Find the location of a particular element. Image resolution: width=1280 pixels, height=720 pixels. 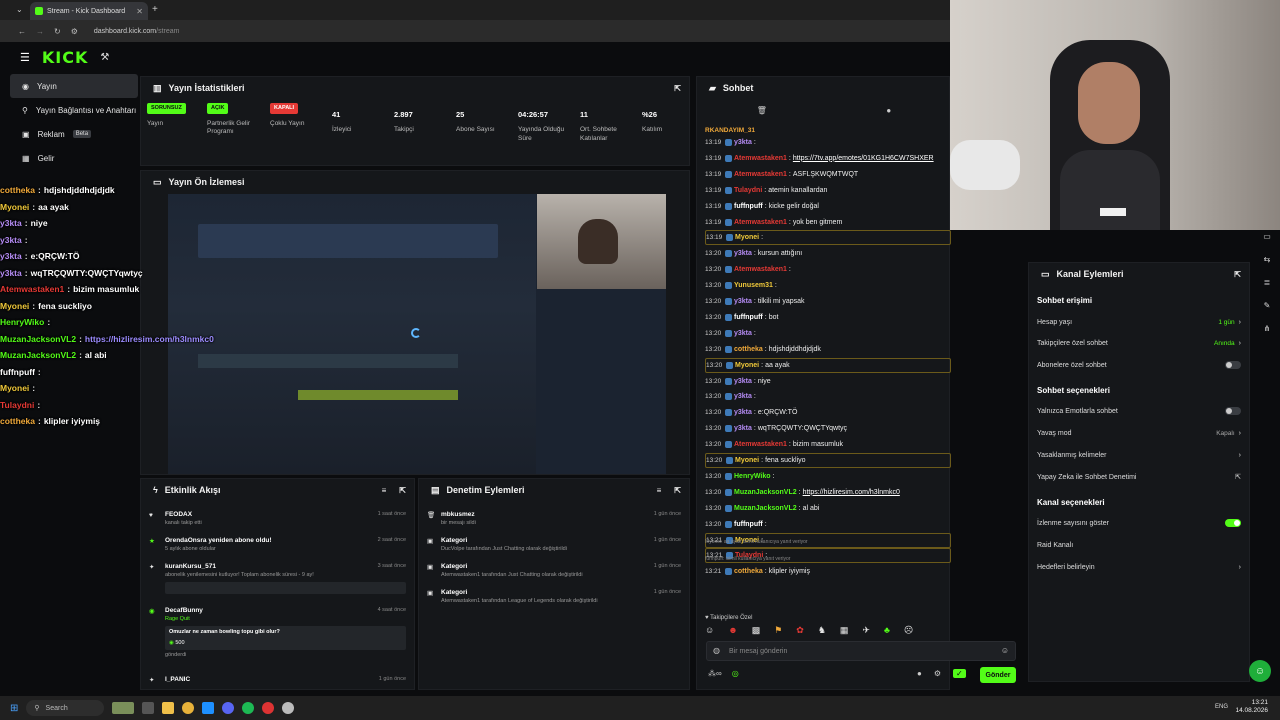

emote-only-toggle is located at coordinates (1233, 411).